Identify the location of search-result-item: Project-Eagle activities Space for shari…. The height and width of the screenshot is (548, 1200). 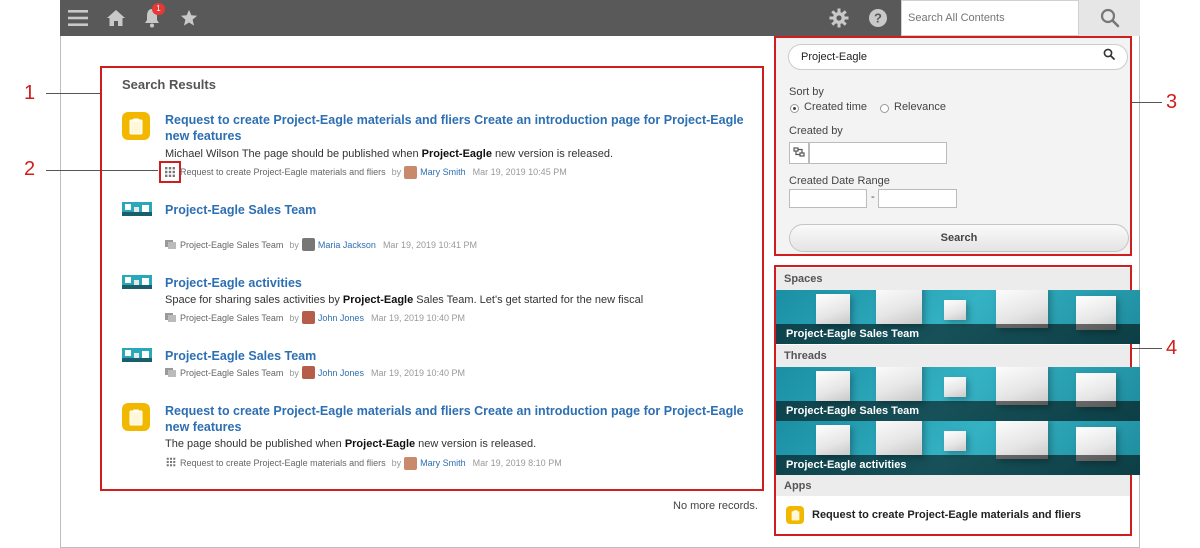
(438, 300).